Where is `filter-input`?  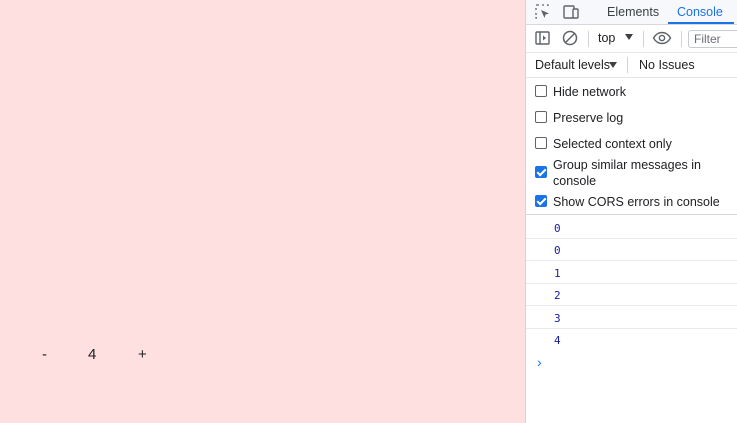
filter-input is located at coordinates (712, 39).